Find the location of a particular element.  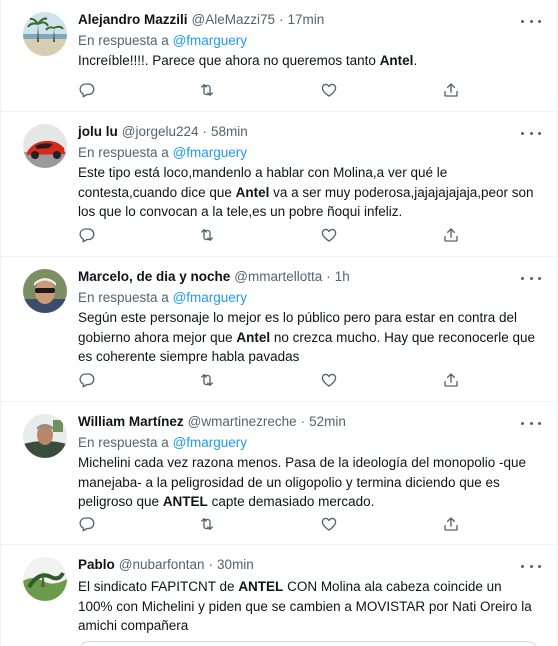

embedded-card-edge is located at coordinates (308, 643).